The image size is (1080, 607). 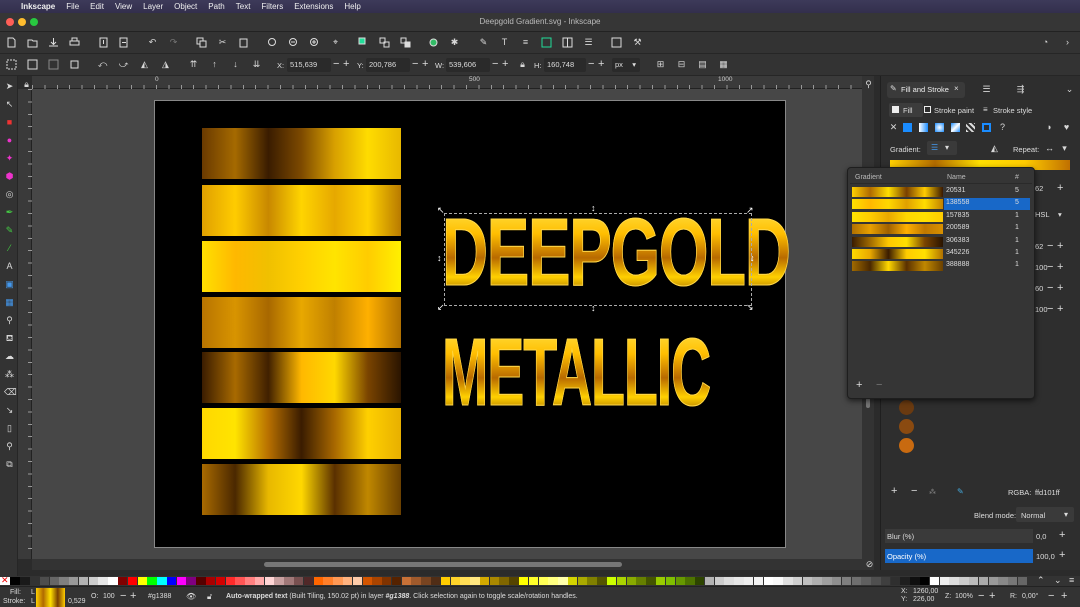 What do you see at coordinates (567, 42) in the screenshot?
I see `align-distribute-icon` at bounding box center [567, 42].